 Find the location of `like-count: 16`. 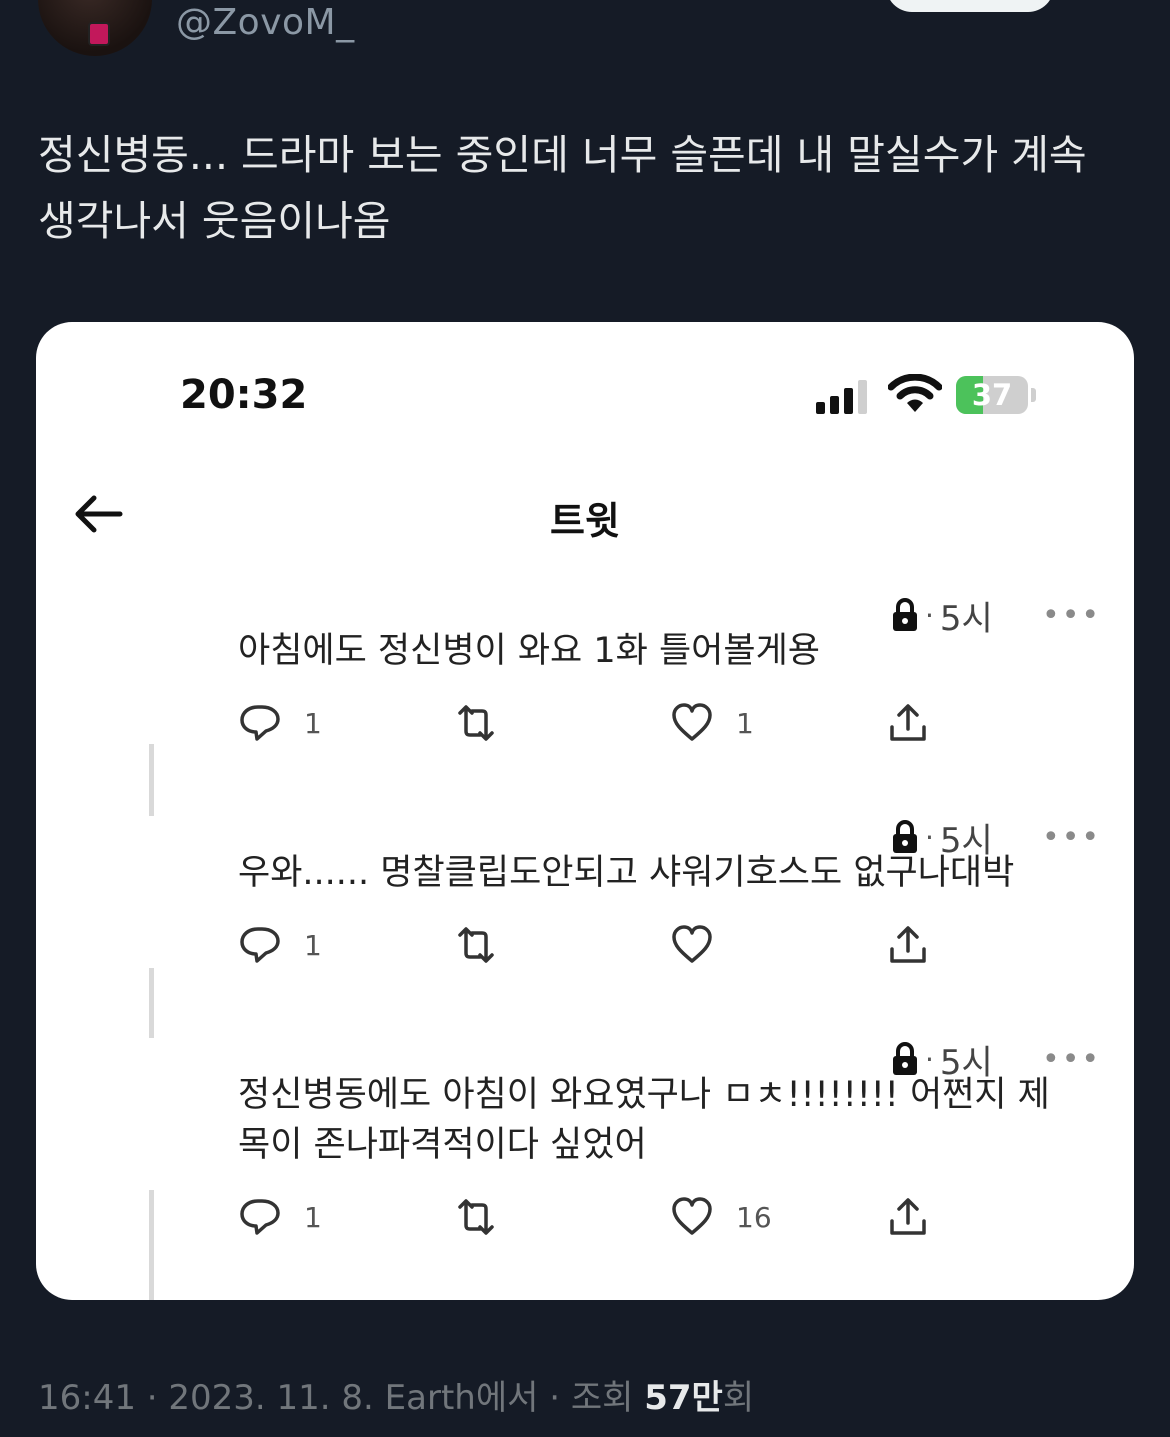

like-count: 16 is located at coordinates (754, 1217).